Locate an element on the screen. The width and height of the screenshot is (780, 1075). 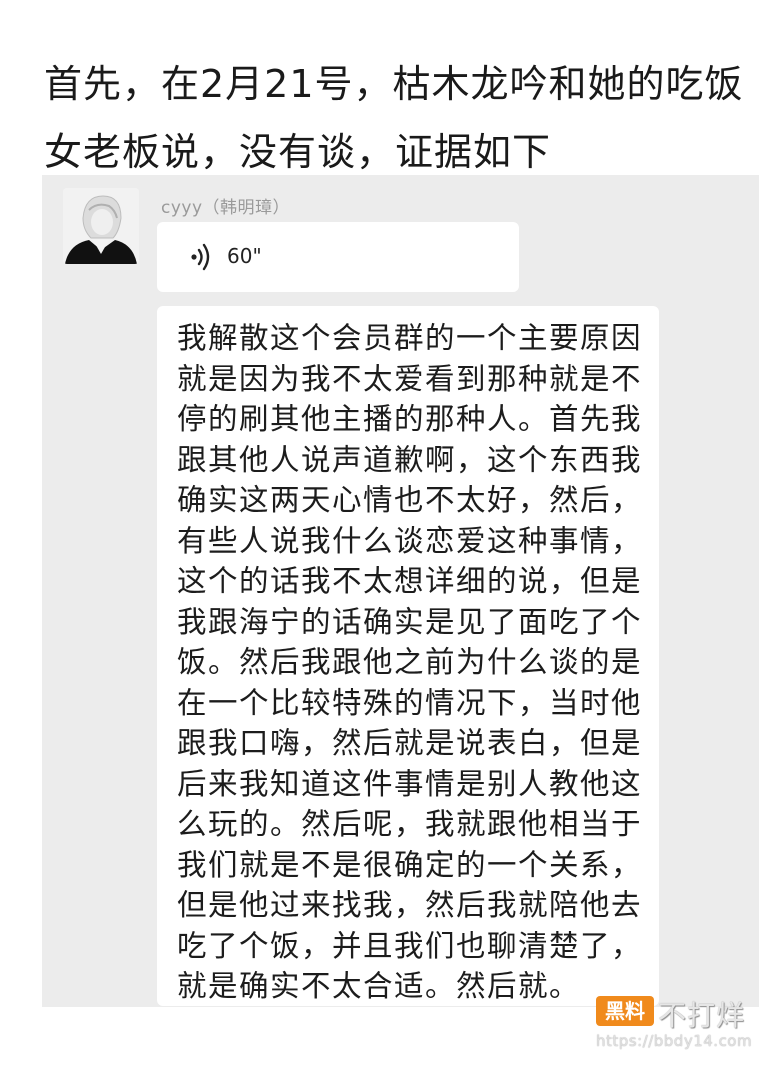
avatar-portrait-icon is located at coordinates (101, 226).